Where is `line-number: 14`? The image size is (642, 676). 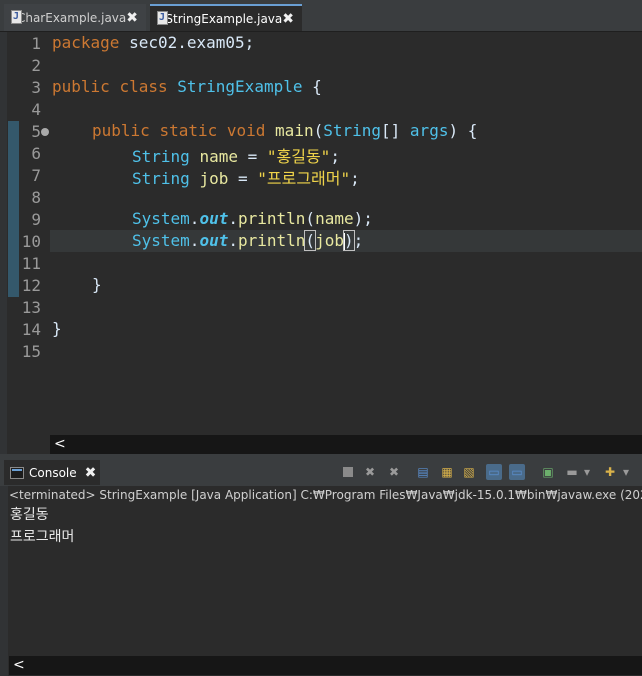
line-number: 14 is located at coordinates (31, 329).